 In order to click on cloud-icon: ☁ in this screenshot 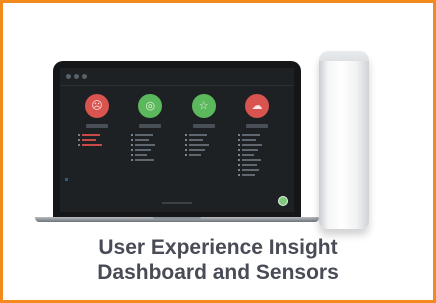, I will do `click(256, 106)`.